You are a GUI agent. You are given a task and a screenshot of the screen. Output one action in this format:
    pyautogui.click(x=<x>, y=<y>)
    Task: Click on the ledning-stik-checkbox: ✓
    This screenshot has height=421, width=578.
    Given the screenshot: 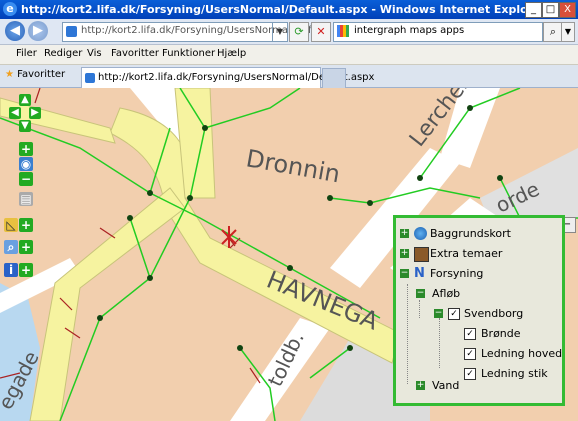 What is the action you would take?
    pyautogui.click(x=470, y=374)
    